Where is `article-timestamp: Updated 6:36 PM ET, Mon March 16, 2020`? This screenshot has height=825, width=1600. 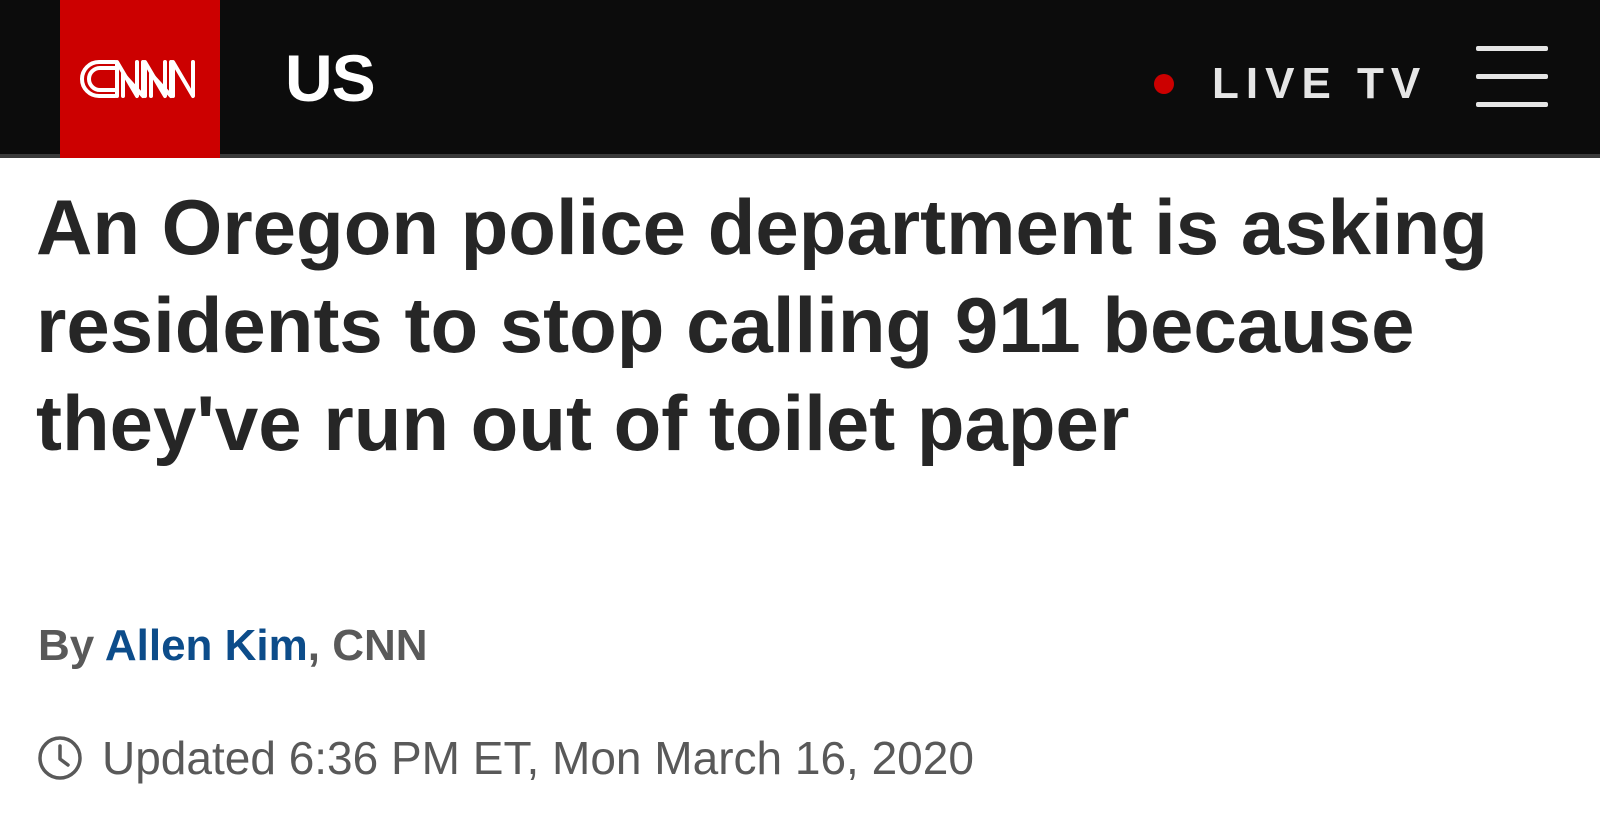
article-timestamp: Updated 6:36 PM ET, Mon March 16, 2020 is located at coordinates (505, 758).